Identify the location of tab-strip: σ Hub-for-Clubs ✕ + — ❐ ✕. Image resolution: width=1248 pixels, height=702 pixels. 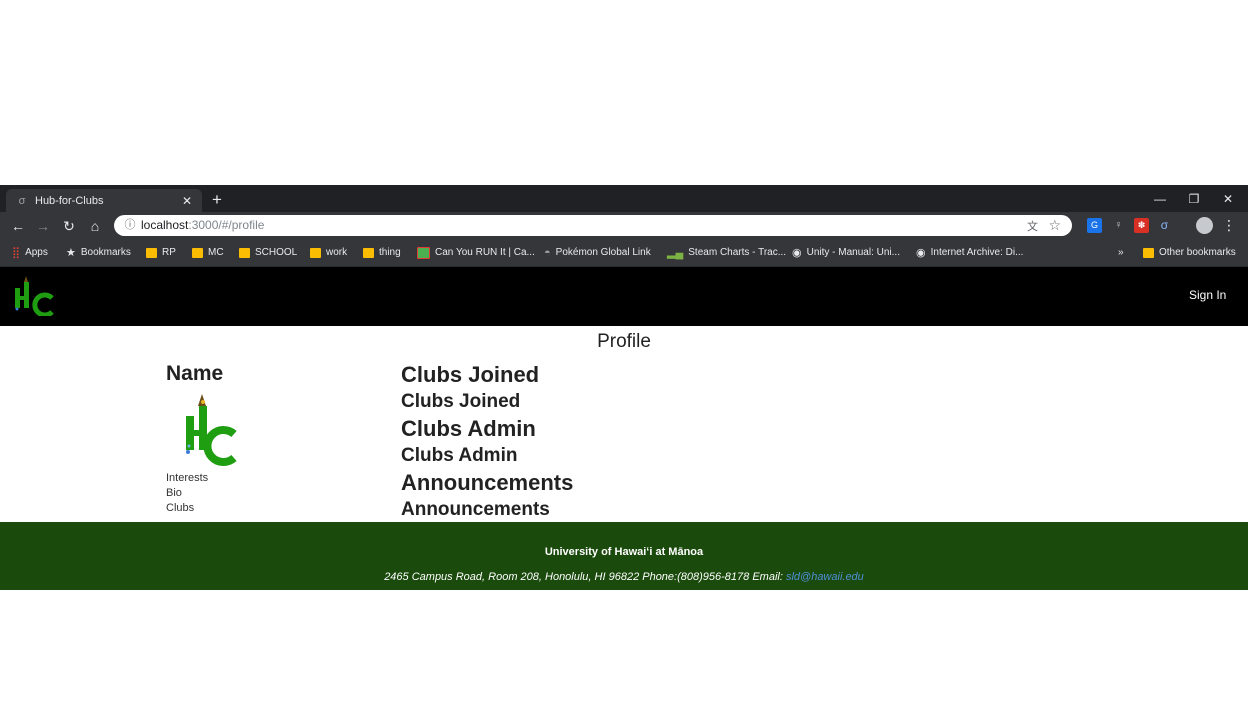
(624, 198).